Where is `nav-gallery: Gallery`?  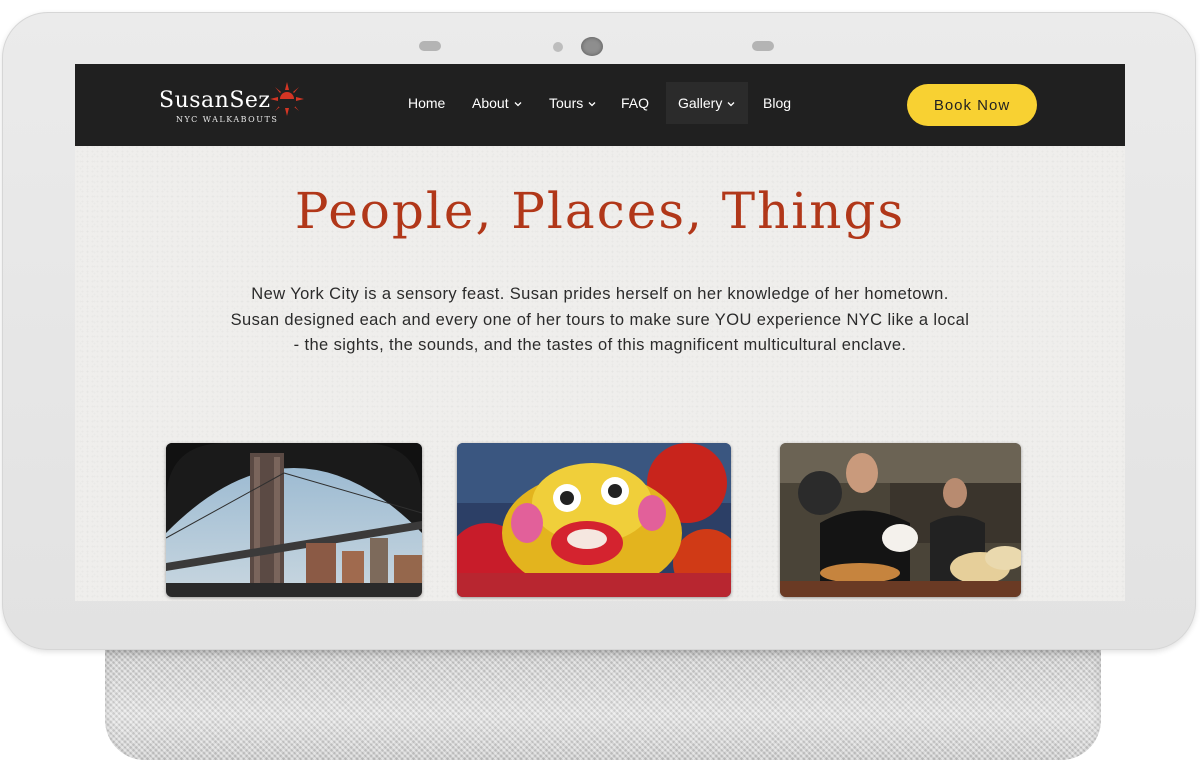
nav-gallery: Gallery is located at coordinates (707, 103).